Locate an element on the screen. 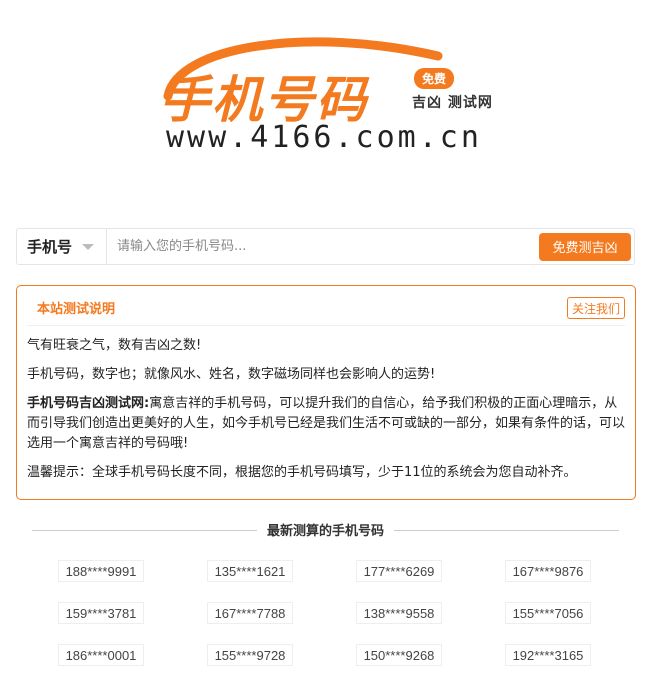 This screenshot has width=649, height=678. search-type-label: 手机号 is located at coordinates (50, 247).